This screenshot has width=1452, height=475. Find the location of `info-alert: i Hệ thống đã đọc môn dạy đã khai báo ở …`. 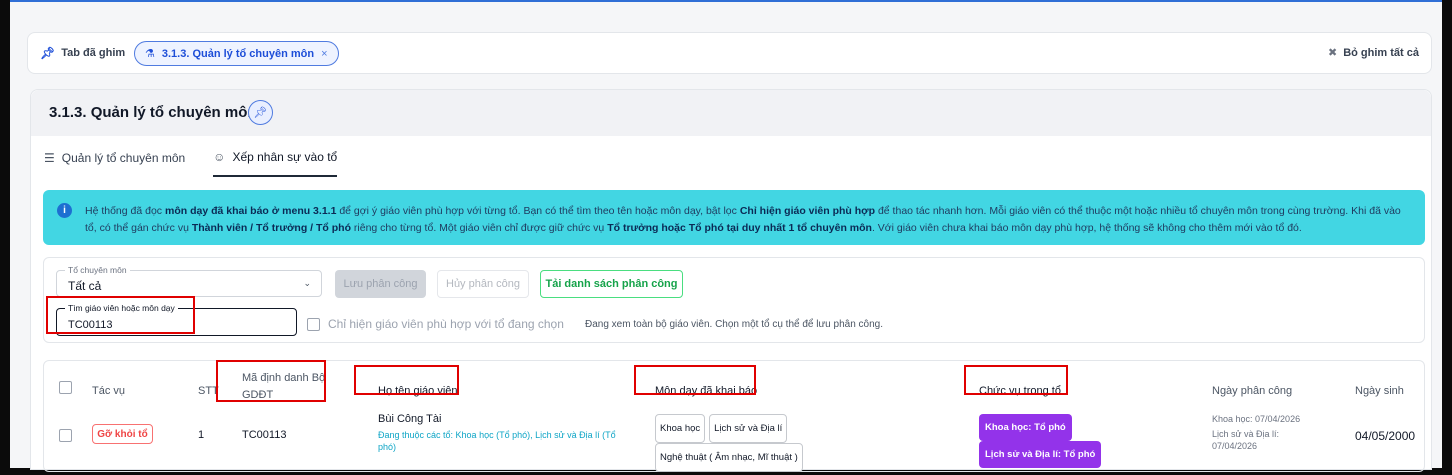

info-alert: i Hệ thống đã đọc môn dạy đã khai báo ở … is located at coordinates (734, 217).